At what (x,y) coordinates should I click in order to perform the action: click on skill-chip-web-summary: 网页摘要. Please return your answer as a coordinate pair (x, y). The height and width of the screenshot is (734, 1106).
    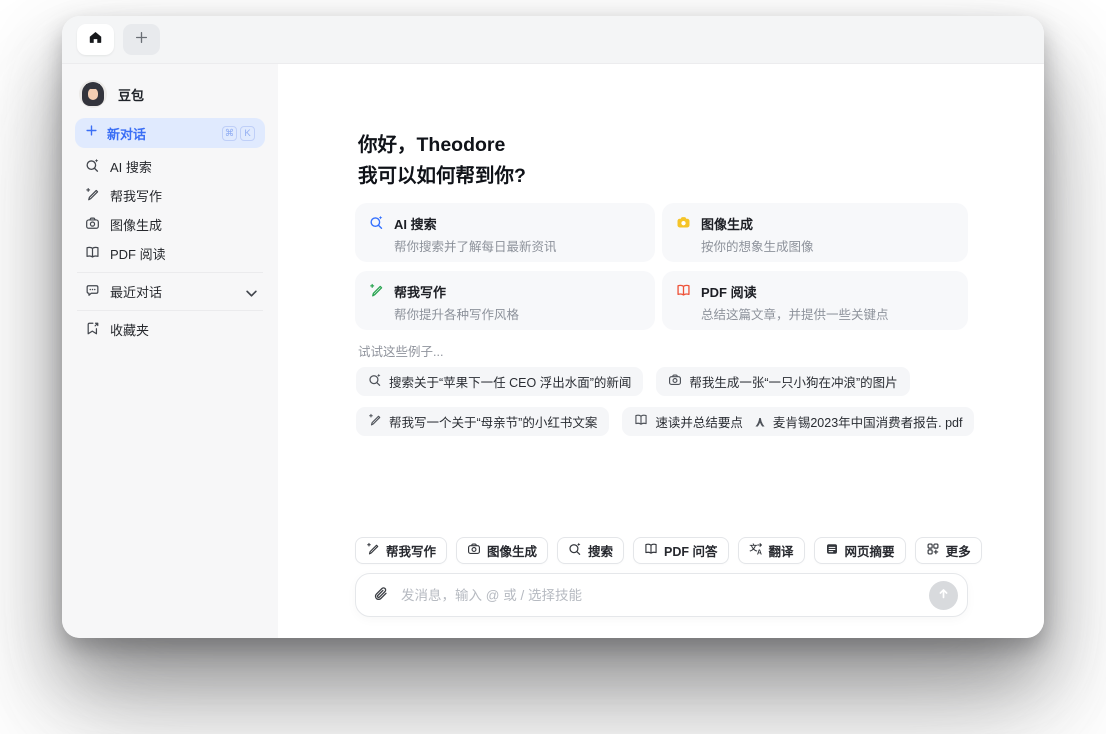
    Looking at the image, I should click on (859, 550).